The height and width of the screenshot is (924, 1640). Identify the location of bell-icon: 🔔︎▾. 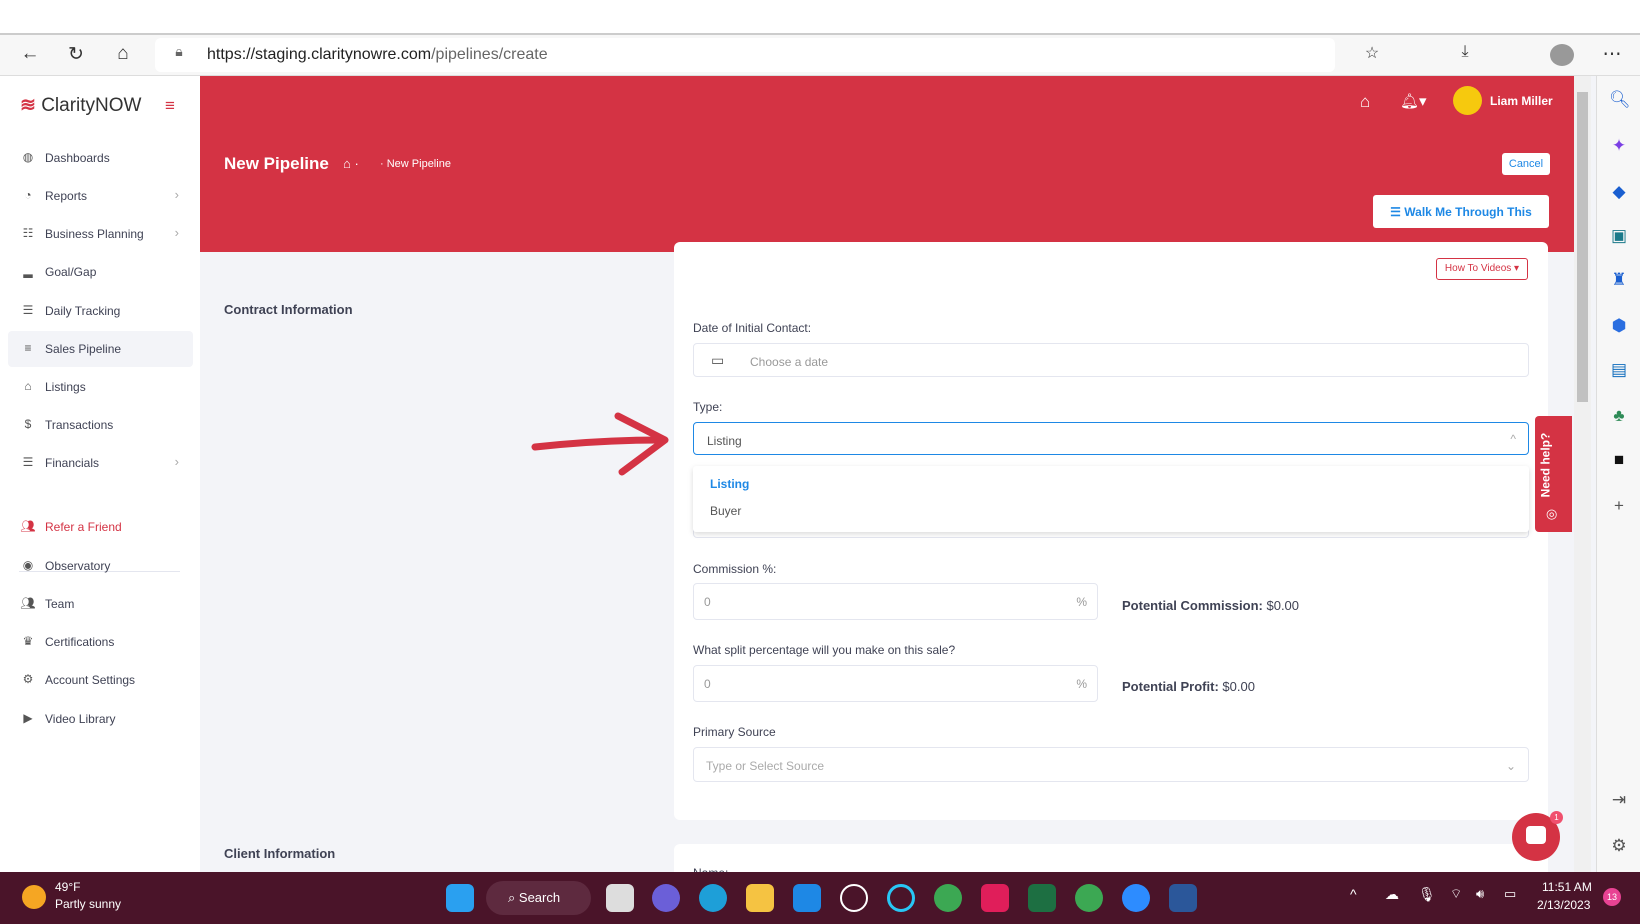
(1413, 101).